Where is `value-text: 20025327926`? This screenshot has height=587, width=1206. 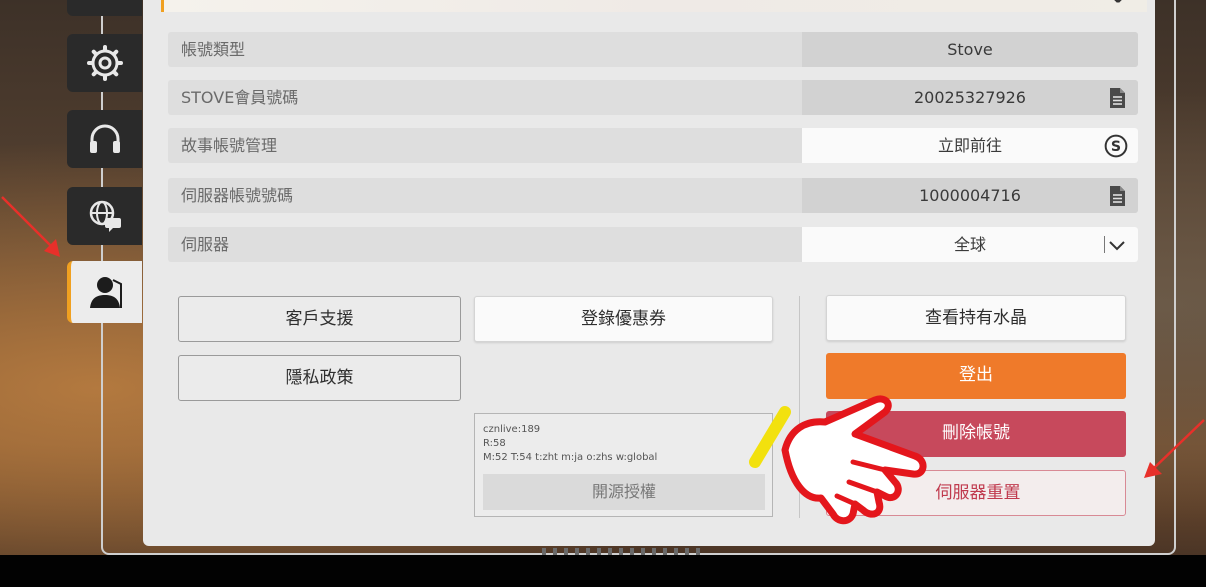 value-text: 20025327926 is located at coordinates (970, 97).